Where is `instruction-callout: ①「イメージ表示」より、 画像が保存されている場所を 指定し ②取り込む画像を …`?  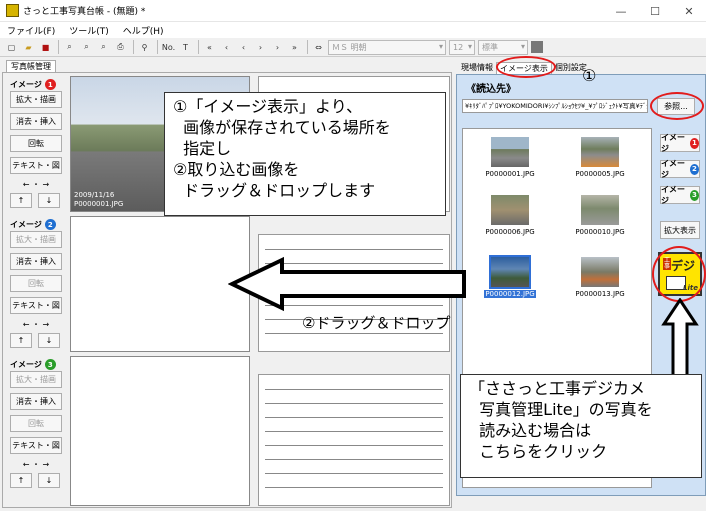 instruction-callout: ①「イメージ表示」より、 画像が保存されている場所を 指定し ②取り込む画像を … is located at coordinates (305, 154).